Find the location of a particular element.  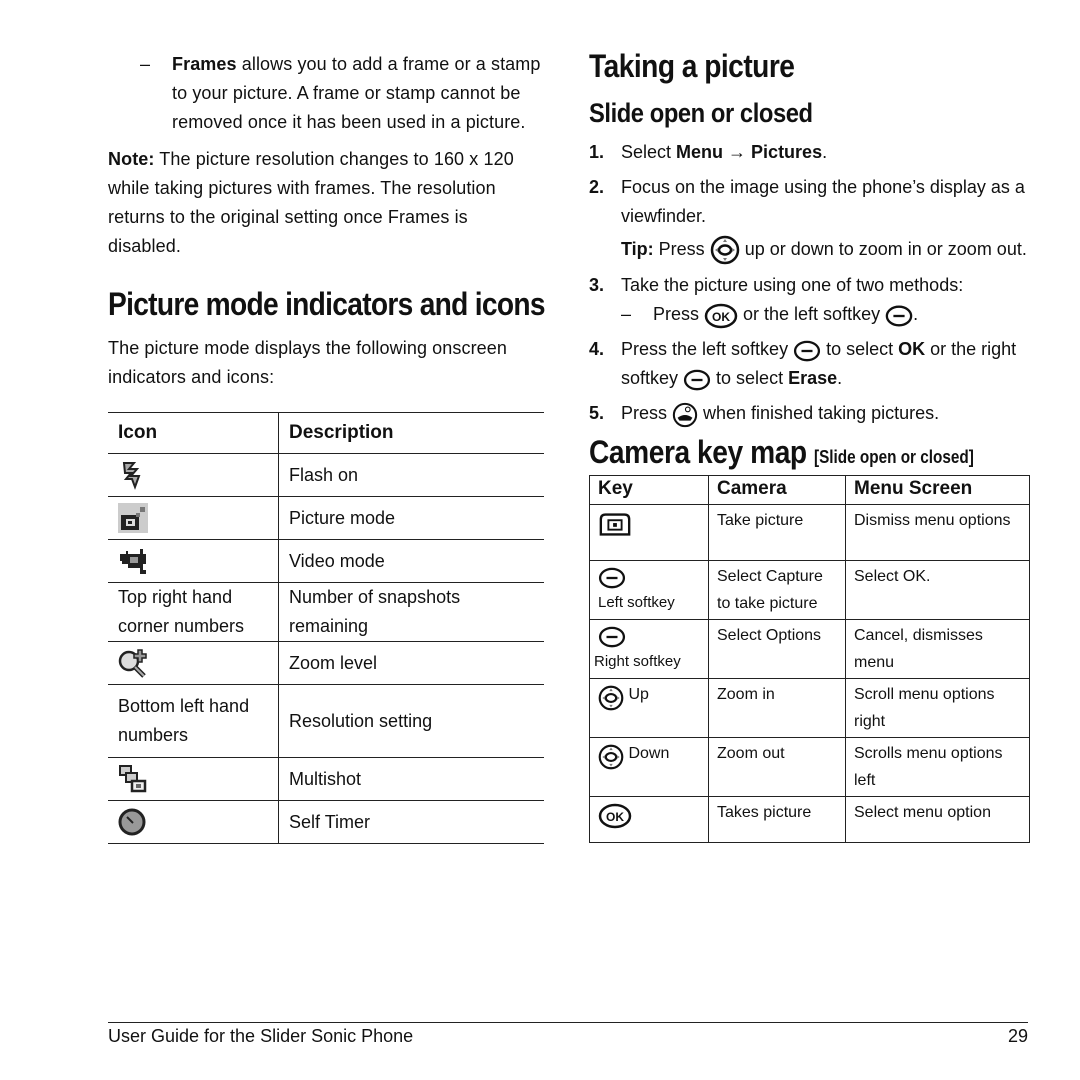

description: Zoom level is located at coordinates (411, 663).